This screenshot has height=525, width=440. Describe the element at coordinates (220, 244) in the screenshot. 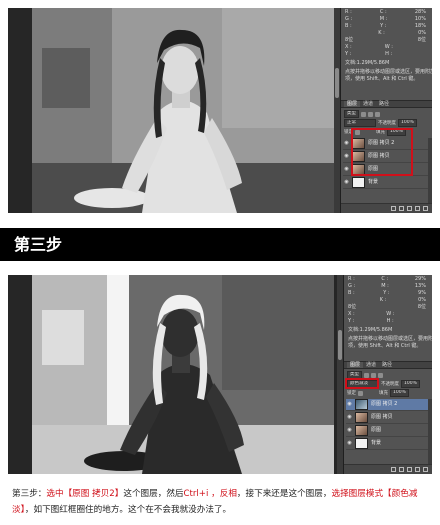

I see `step-banner: 第三步` at that location.